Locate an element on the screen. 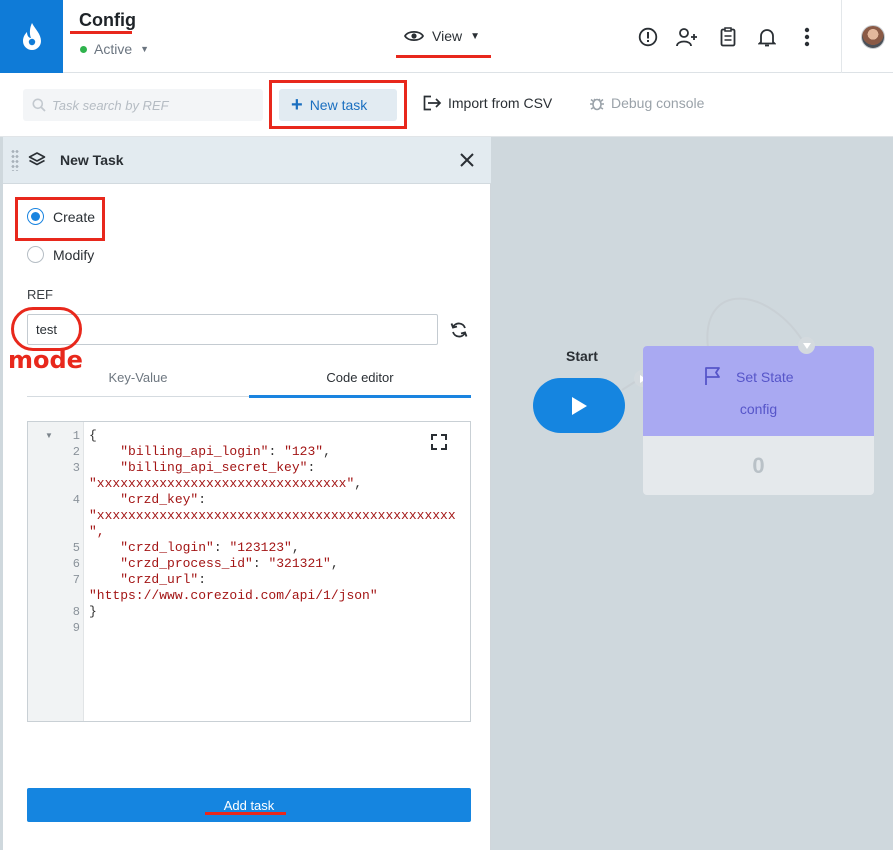  node-subtitle: config is located at coordinates (758, 409).